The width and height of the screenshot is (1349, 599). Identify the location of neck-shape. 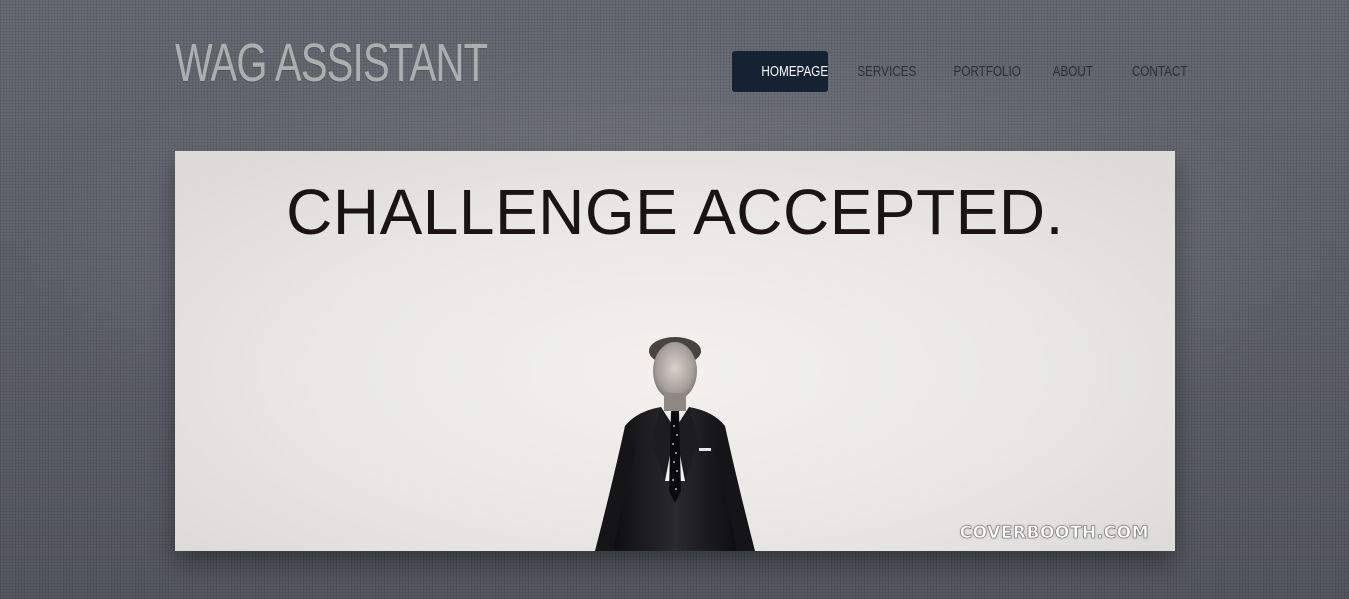
(675, 402).